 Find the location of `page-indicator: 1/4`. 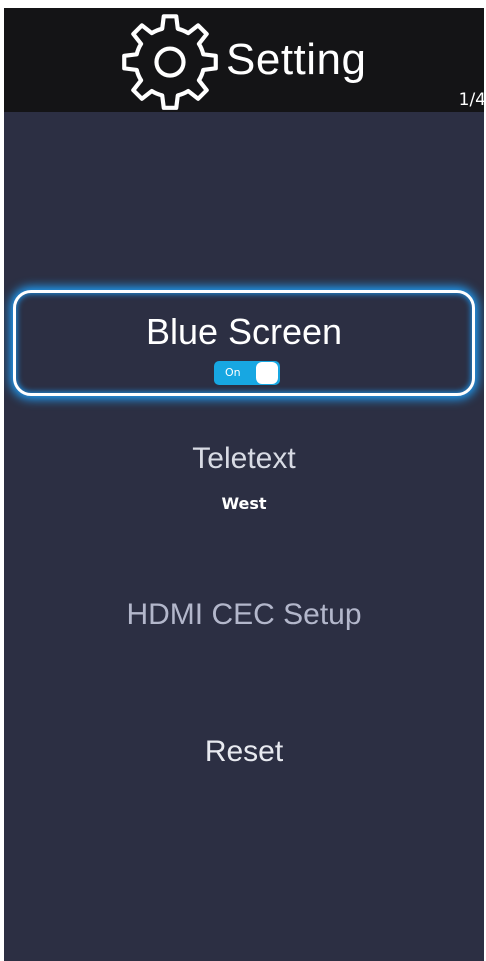

page-indicator: 1/4 is located at coordinates (471, 100).